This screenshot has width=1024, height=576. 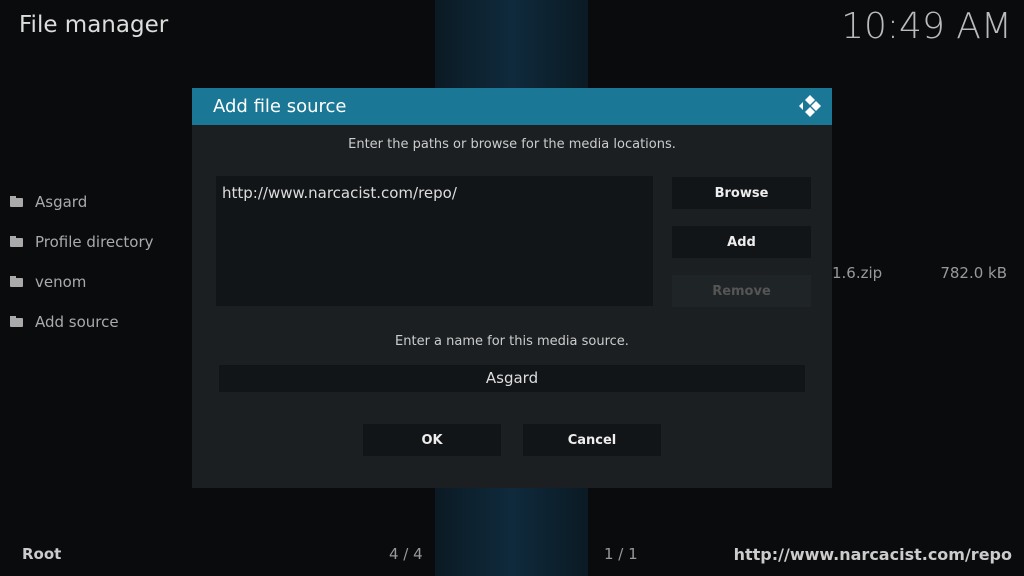 I want to click on list-item-label: Profile directory, so click(x=94, y=242).